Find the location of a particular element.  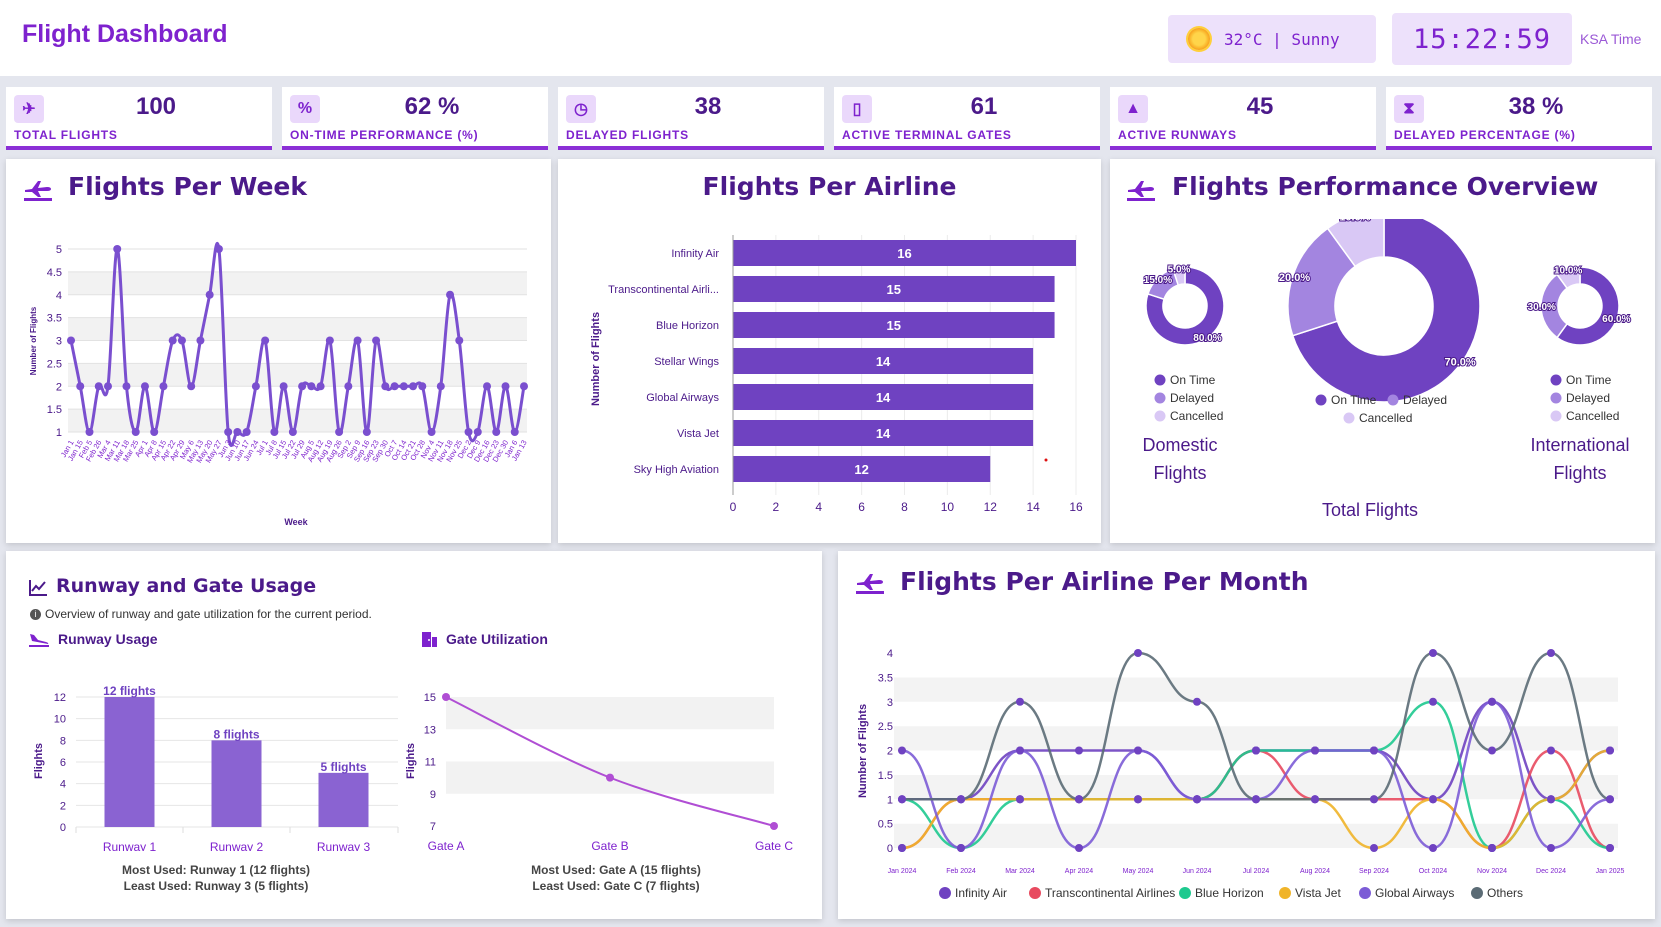

bar-value-label: 14 is located at coordinates (883, 397).